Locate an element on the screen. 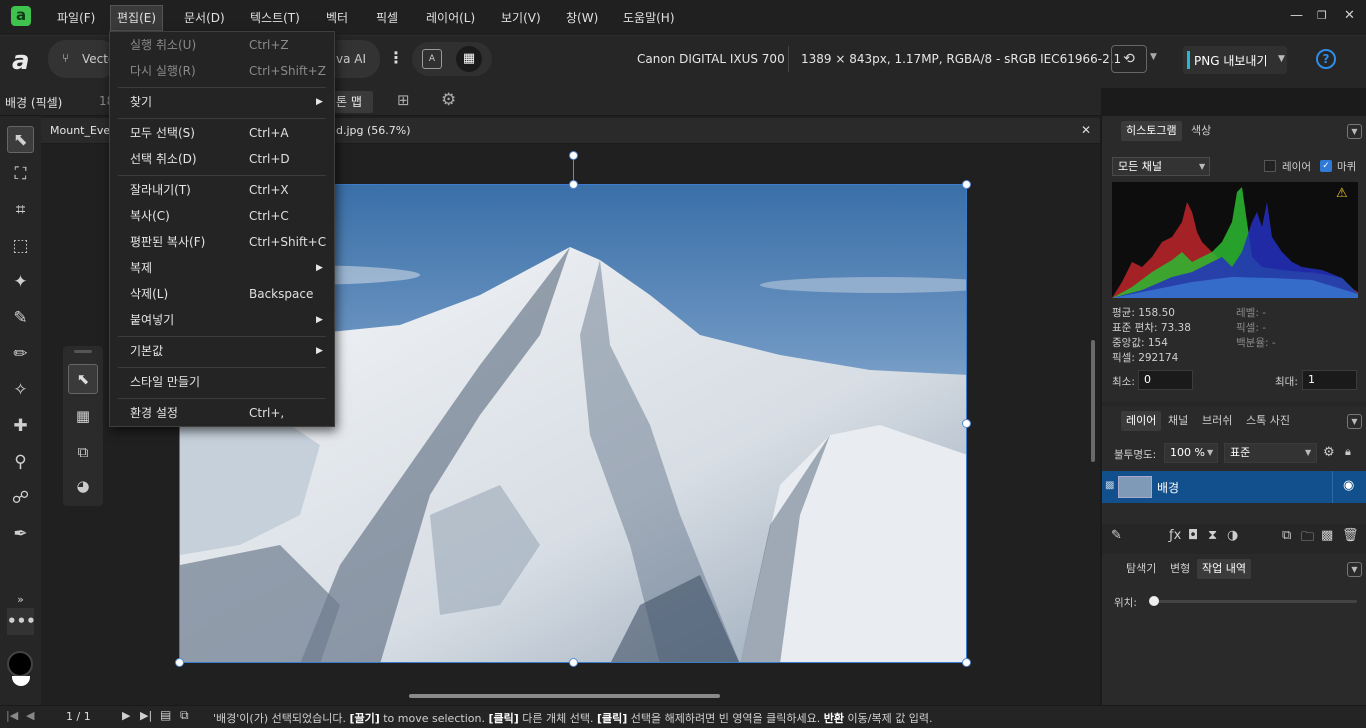 The height and width of the screenshot is (728, 1366). rotate-handle is located at coordinates (573, 155).